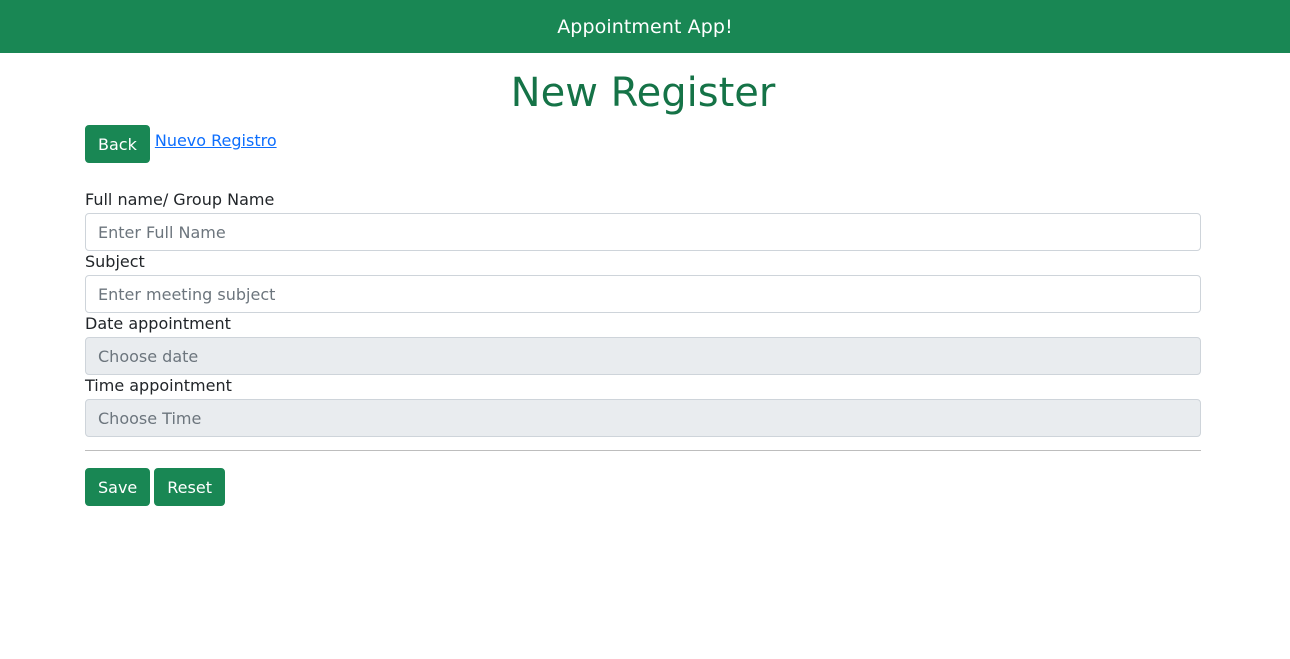  I want to click on time-label: Time appointment, so click(158, 385).